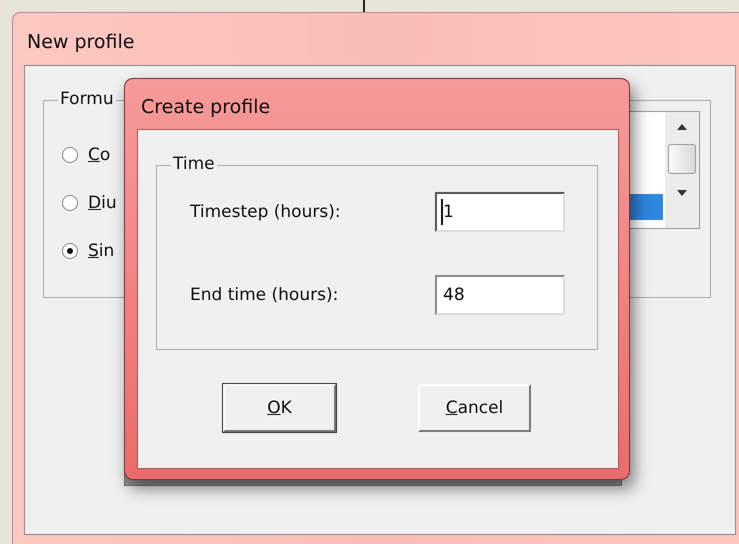 The height and width of the screenshot is (544, 739). What do you see at coordinates (265, 294) in the screenshot?
I see `field-label: End time (hours):` at bounding box center [265, 294].